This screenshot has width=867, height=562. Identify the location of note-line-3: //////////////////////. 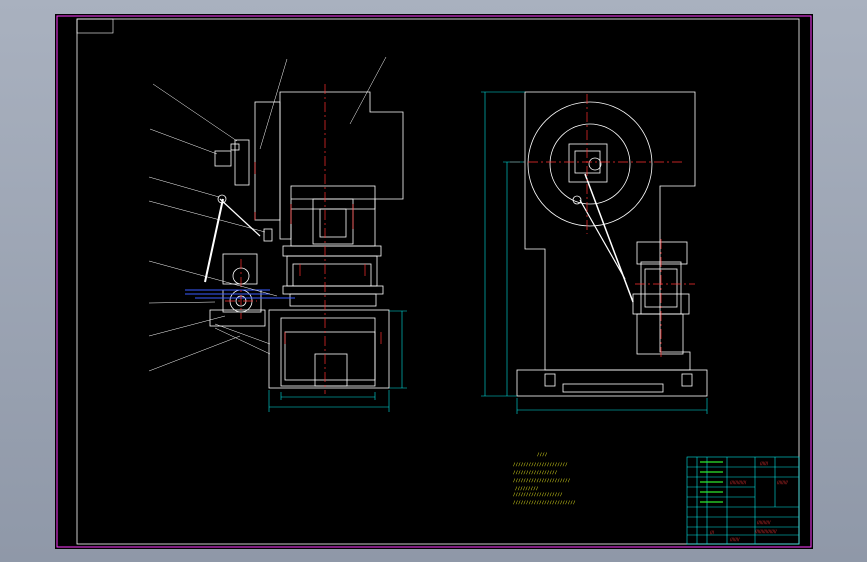
(542, 480).